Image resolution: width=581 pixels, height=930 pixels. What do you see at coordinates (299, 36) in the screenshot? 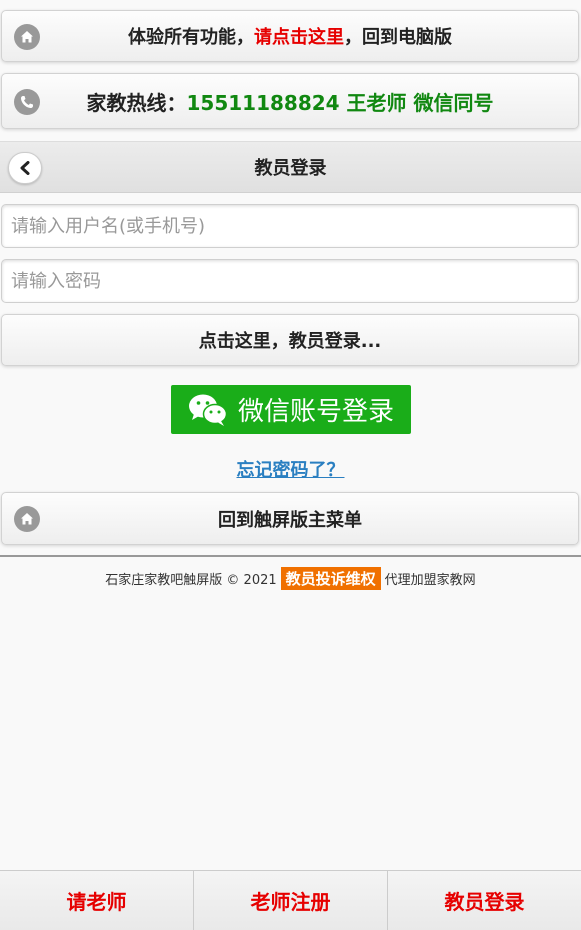
I see `banner-link: 请点击这里` at bounding box center [299, 36].